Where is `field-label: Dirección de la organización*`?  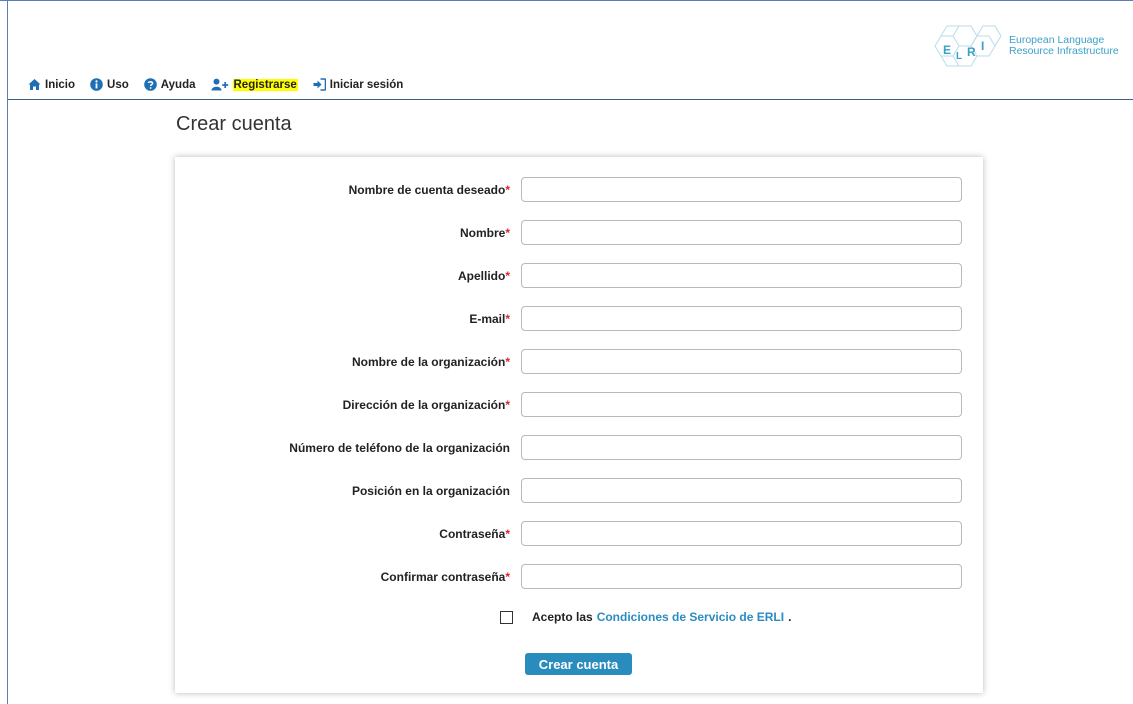
field-label: Dirección de la organización* is located at coordinates (426, 405).